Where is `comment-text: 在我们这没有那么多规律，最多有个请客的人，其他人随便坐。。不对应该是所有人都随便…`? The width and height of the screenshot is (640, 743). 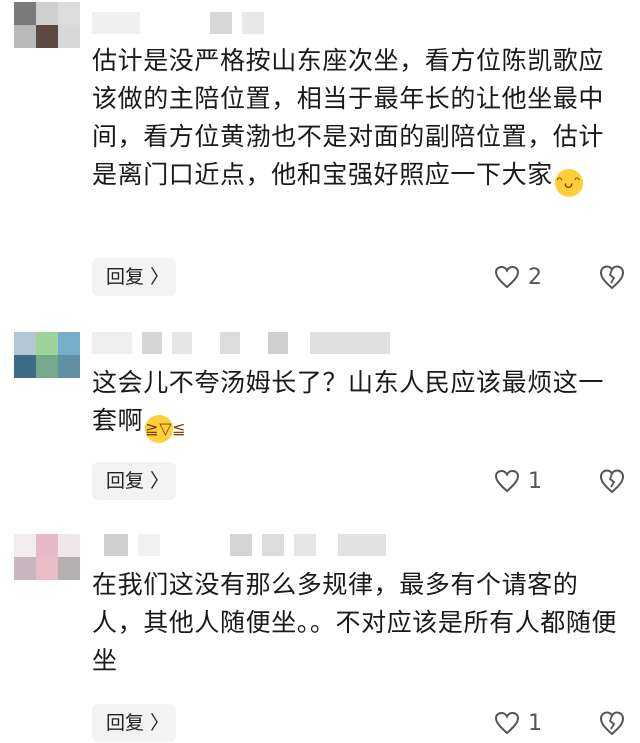
comment-text: 在我们这没有那么多规律，最多有个请客的人，其他人随便坐。。不对应该是所有人都随便… is located at coordinates (355, 622).